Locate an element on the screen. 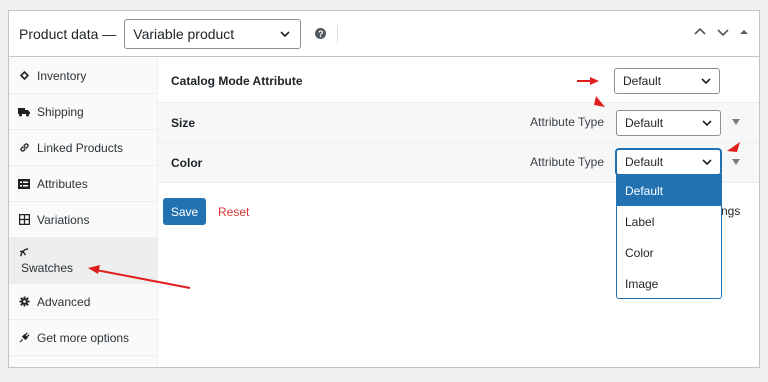 The image size is (768, 382). tab-advanced: Advanced is located at coordinates (83, 302).